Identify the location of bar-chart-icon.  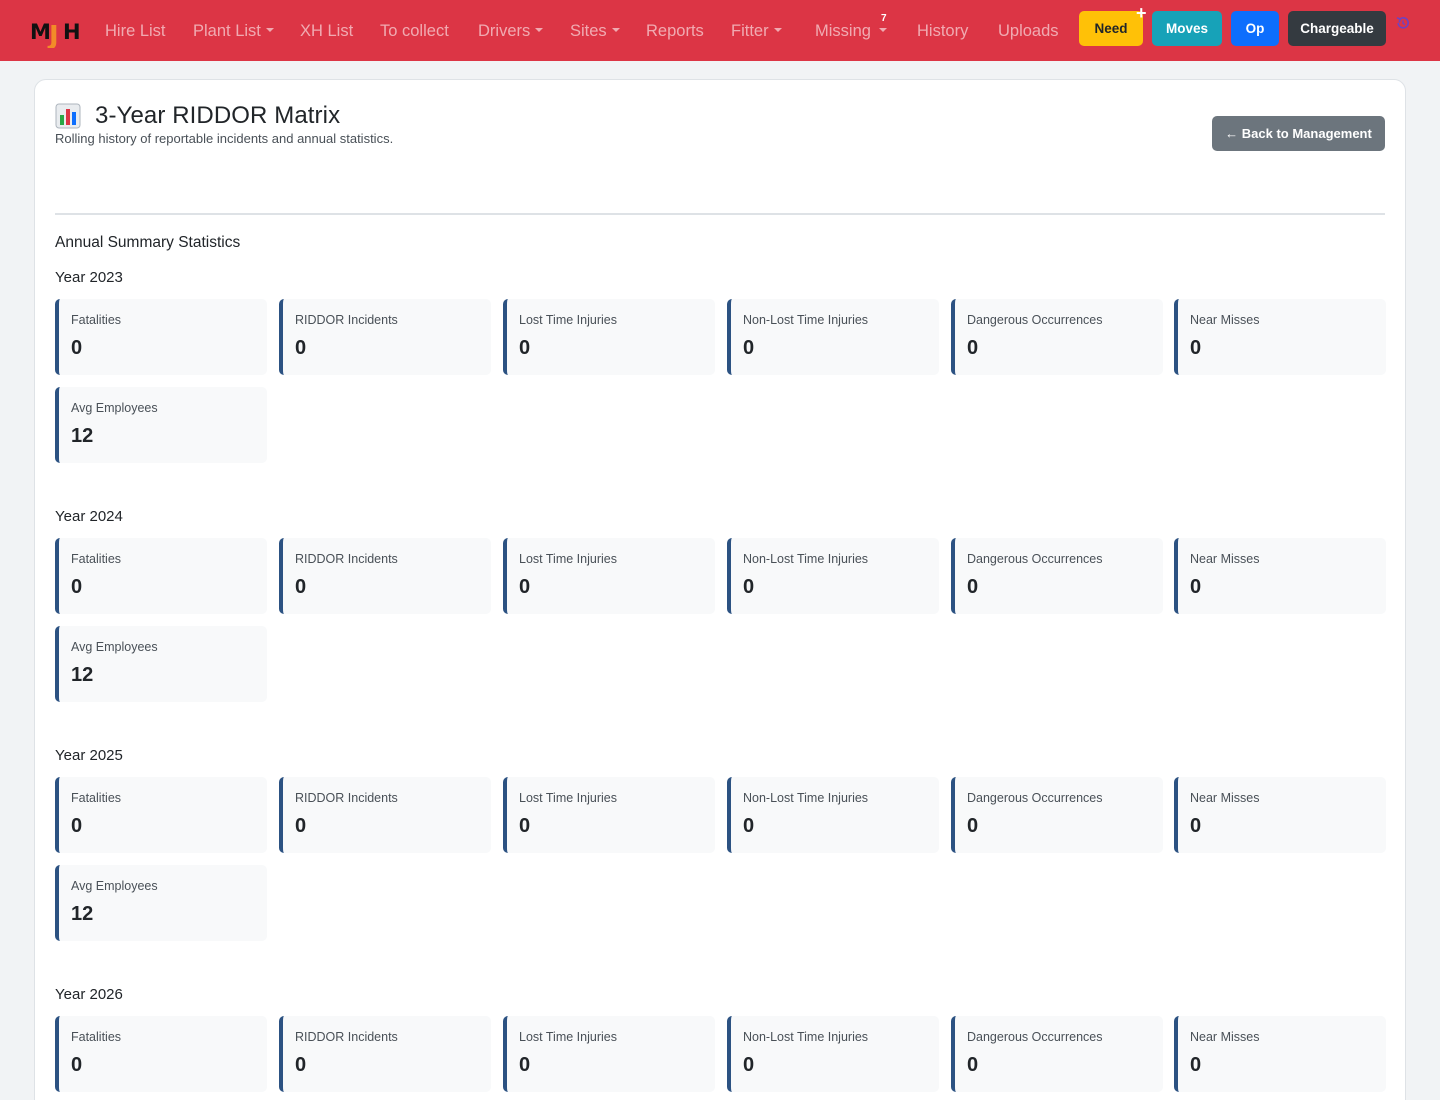
(68, 116).